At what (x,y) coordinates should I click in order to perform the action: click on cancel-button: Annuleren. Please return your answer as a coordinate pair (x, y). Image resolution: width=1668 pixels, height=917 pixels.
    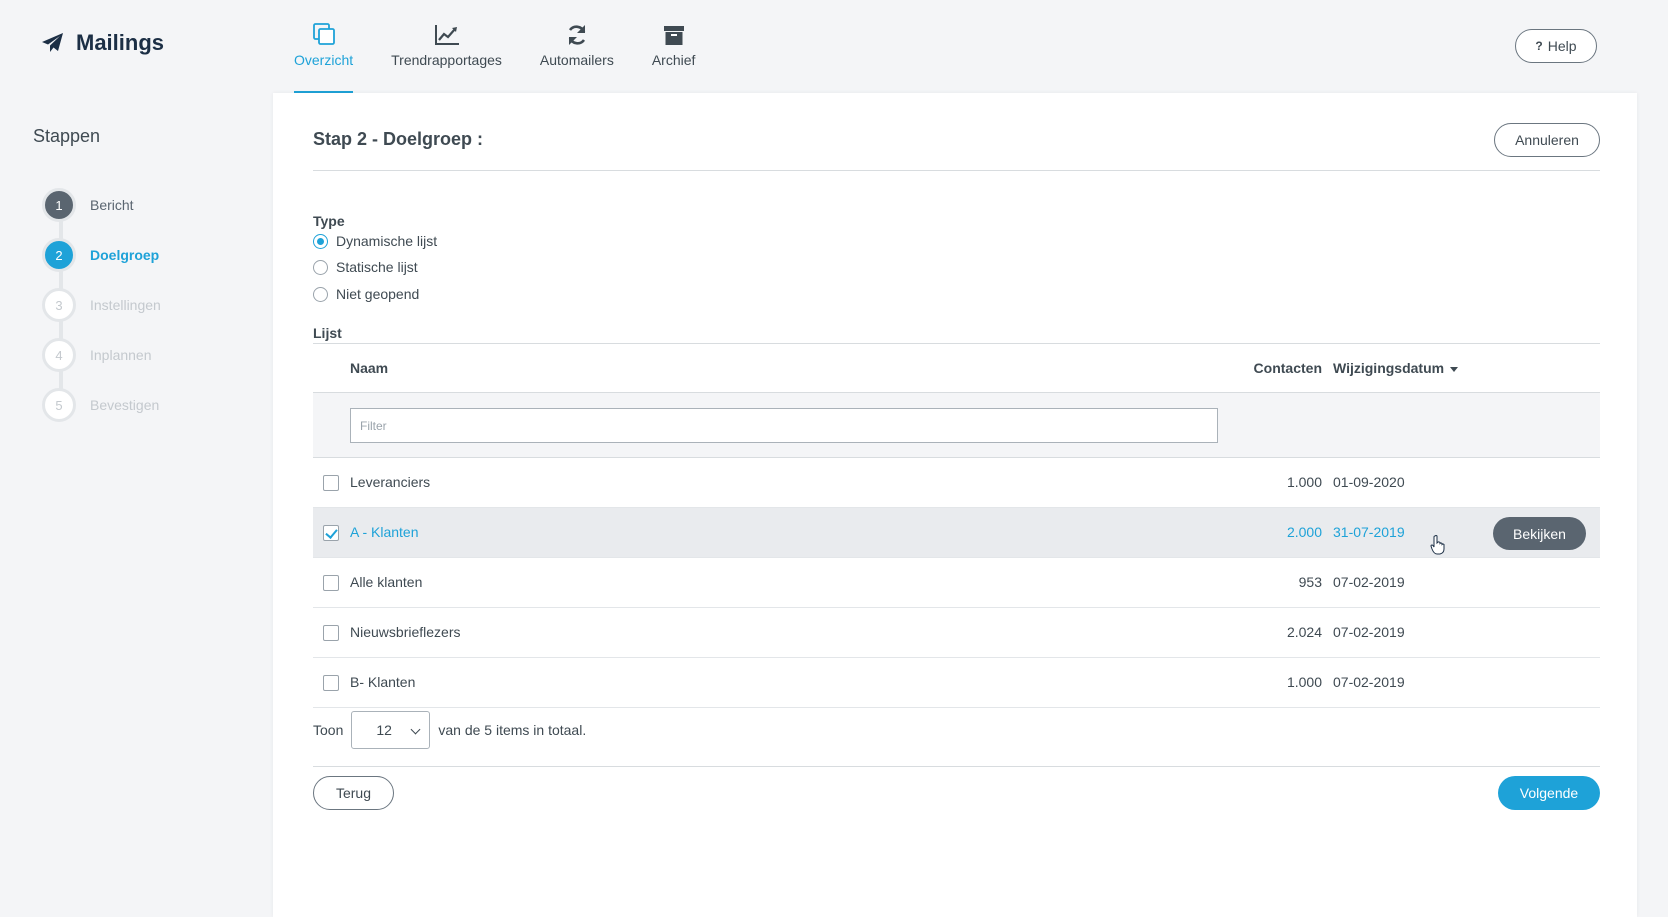
    Looking at the image, I should click on (1547, 140).